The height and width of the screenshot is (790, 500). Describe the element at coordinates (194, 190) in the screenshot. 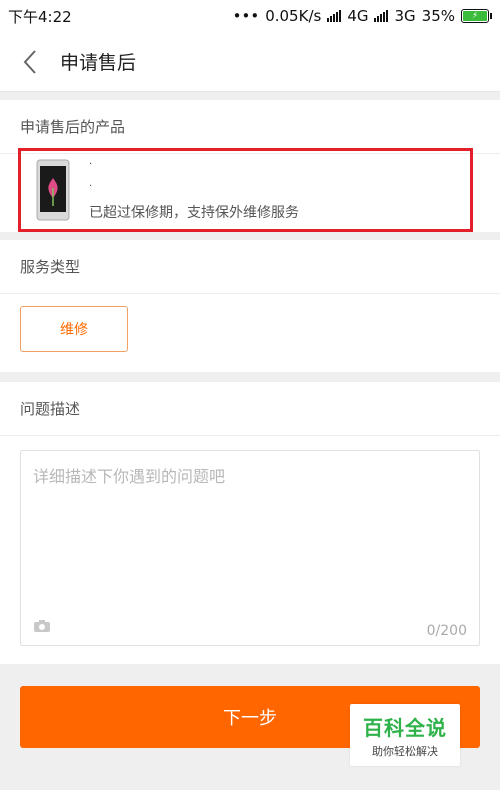

I see `product-info: · · 已超过保修期，支持保外维修服务` at that location.